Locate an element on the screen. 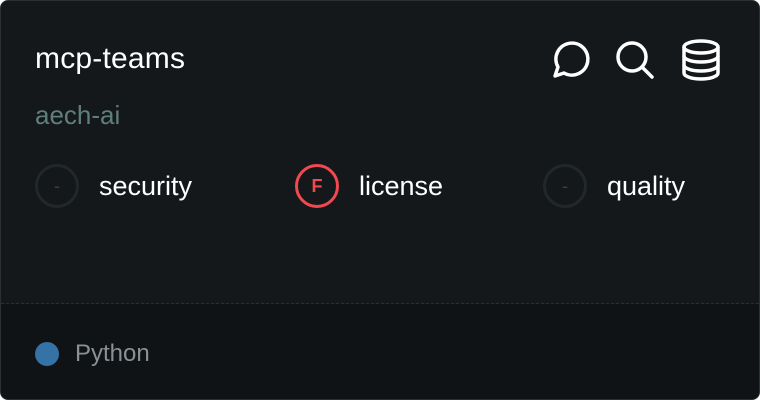  security-label: security is located at coordinates (146, 185).